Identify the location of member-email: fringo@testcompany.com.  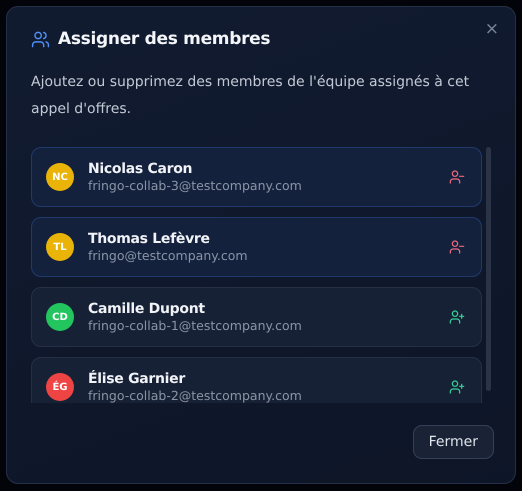
(168, 255).